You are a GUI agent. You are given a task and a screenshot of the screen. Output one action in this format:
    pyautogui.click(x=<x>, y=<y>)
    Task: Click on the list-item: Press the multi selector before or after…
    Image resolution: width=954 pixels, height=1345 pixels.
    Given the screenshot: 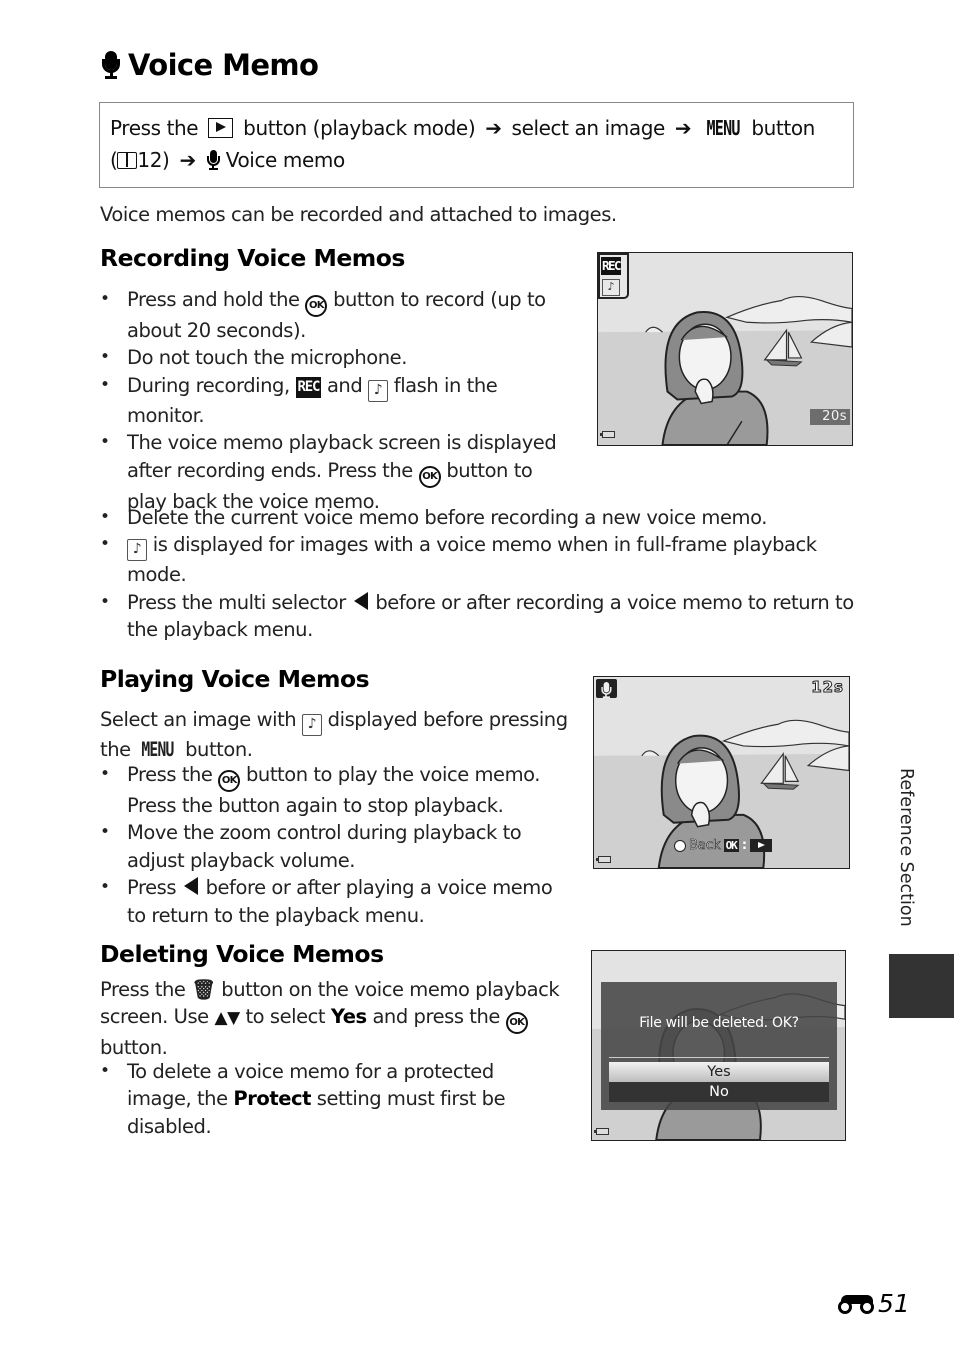 What is the action you would take?
    pyautogui.click(x=480, y=616)
    